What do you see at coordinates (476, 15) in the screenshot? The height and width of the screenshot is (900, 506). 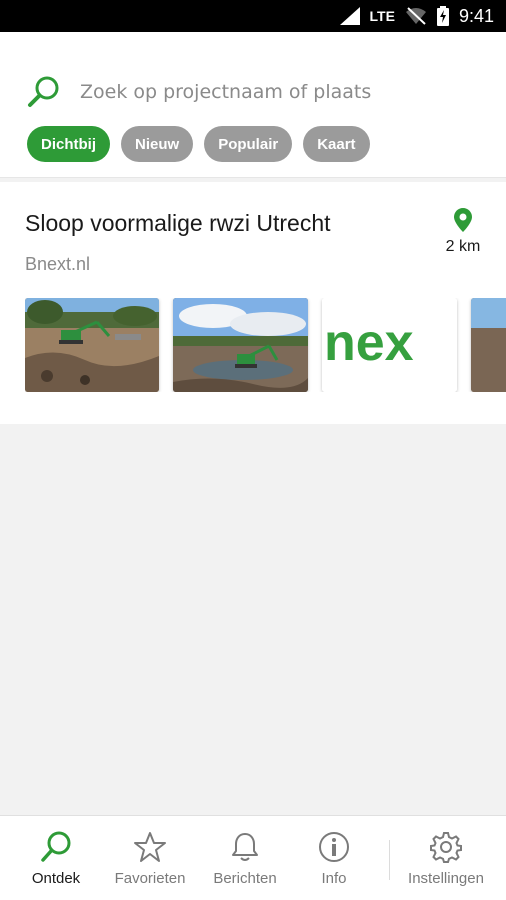 I see `clock: 9:41` at bounding box center [476, 15].